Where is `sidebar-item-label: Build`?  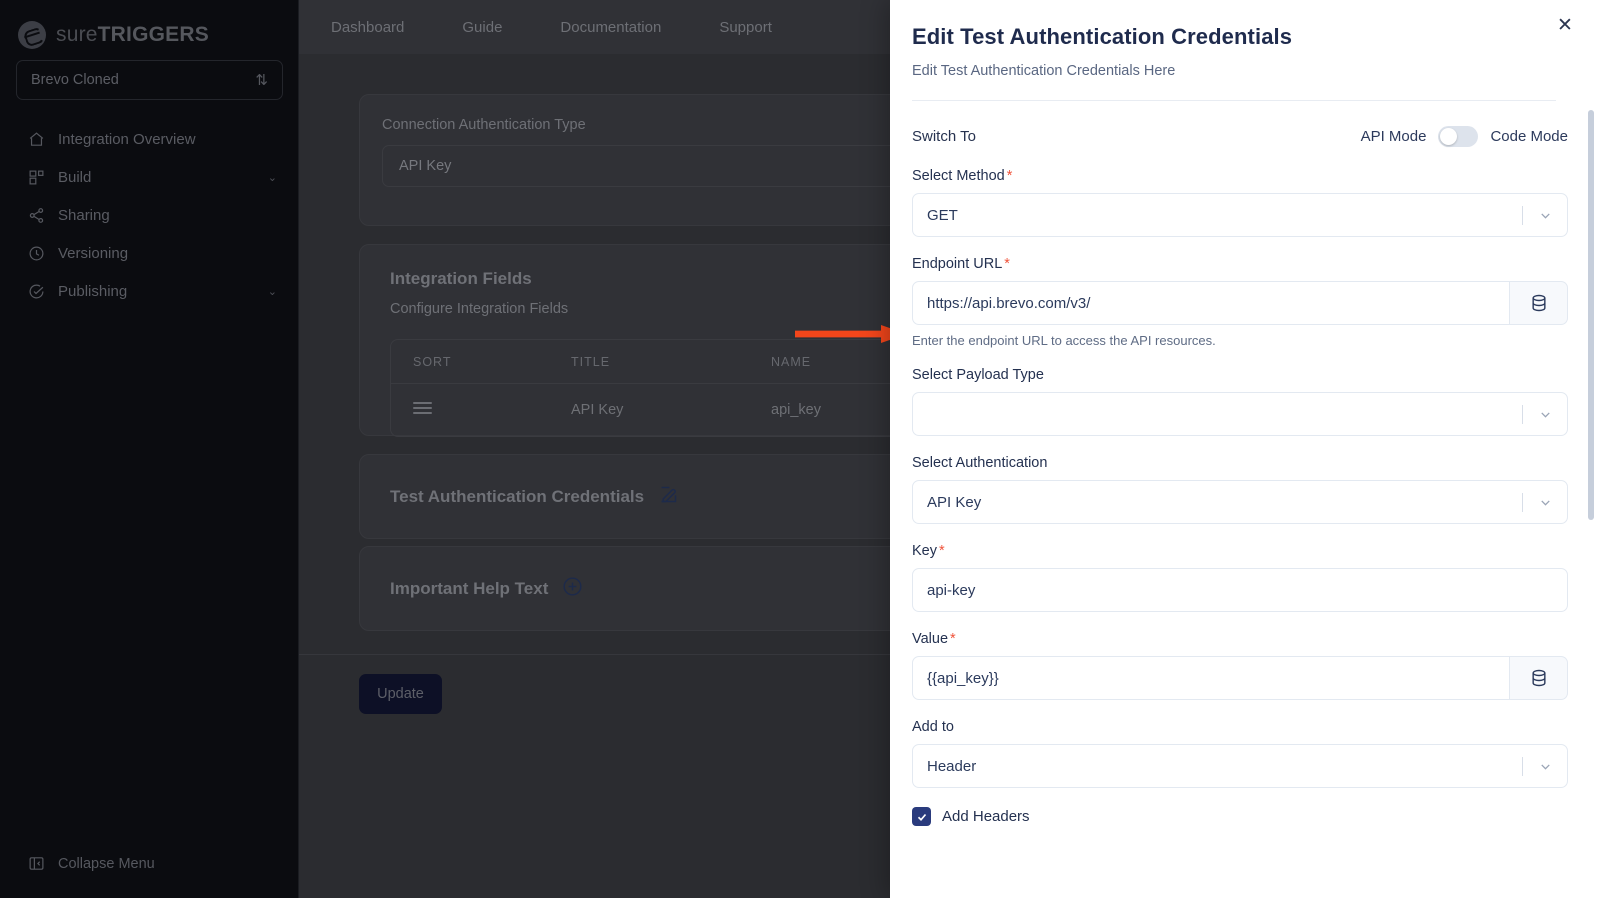
sidebar-item-label: Build is located at coordinates (75, 177).